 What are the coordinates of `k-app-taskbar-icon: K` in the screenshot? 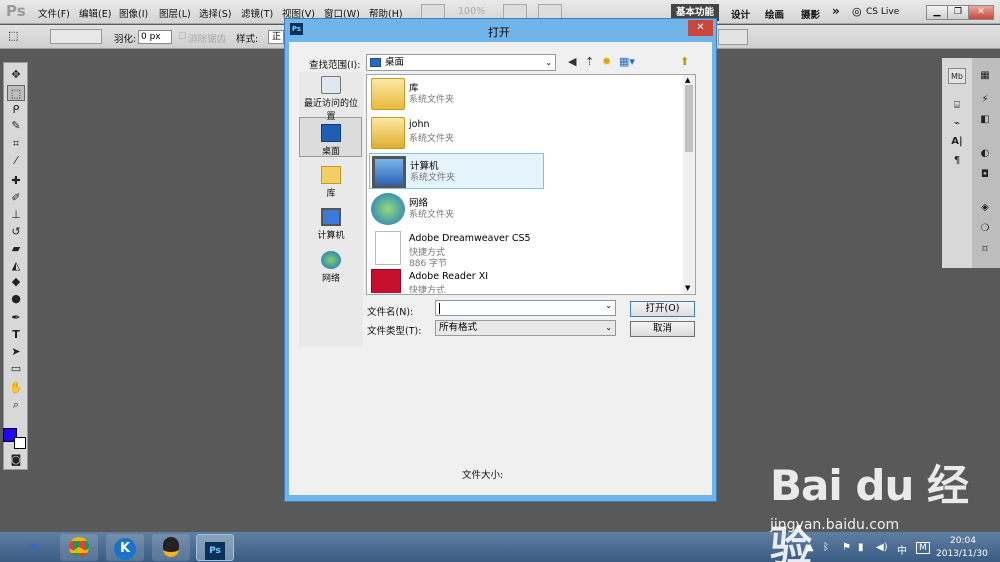 It's located at (125, 547).